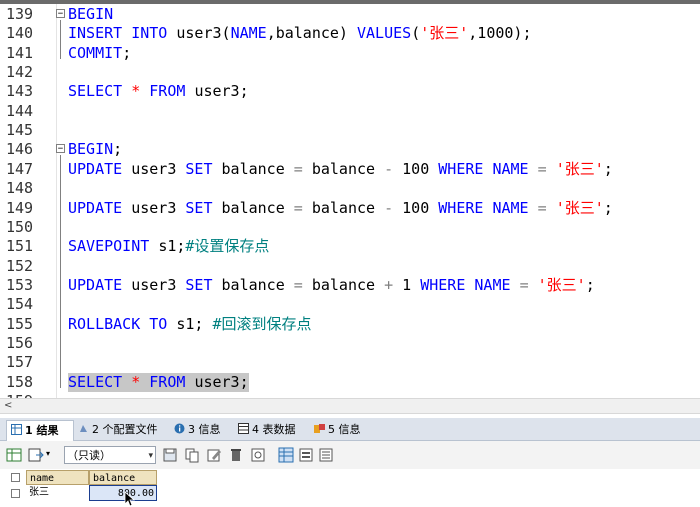  Describe the element at coordinates (350, 382) in the screenshot. I see `code-line: 158 SELECT * FROM user3;` at that location.